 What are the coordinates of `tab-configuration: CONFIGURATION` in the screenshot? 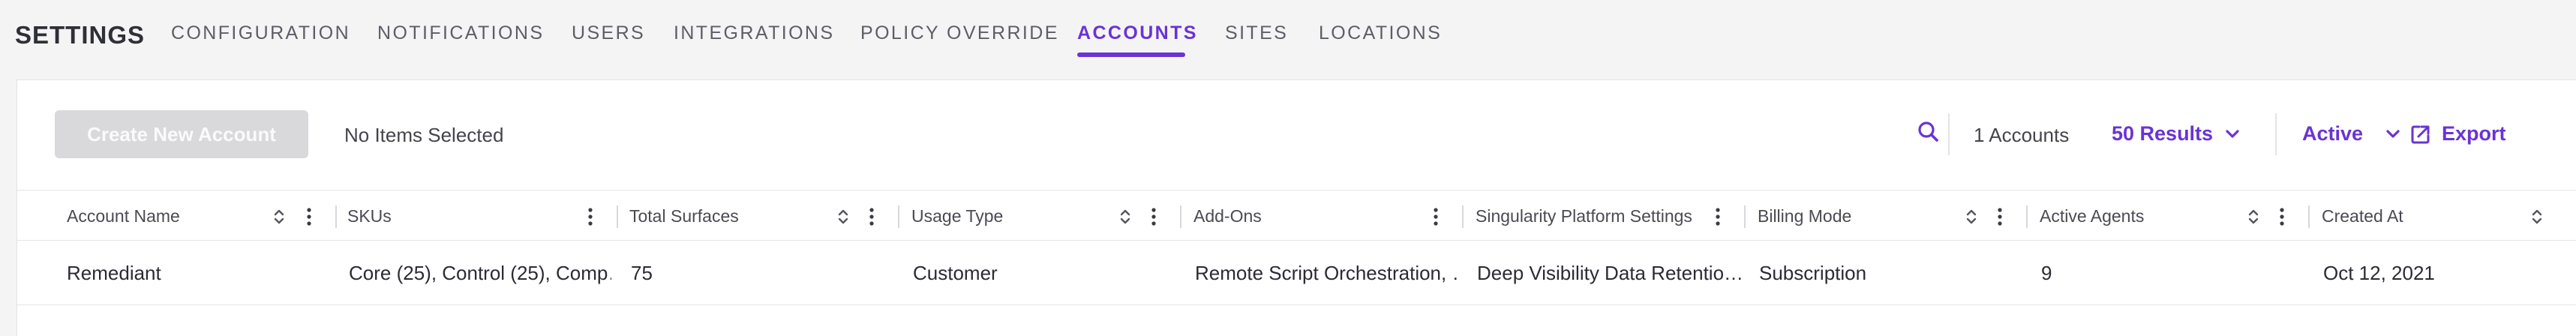 It's located at (260, 33).